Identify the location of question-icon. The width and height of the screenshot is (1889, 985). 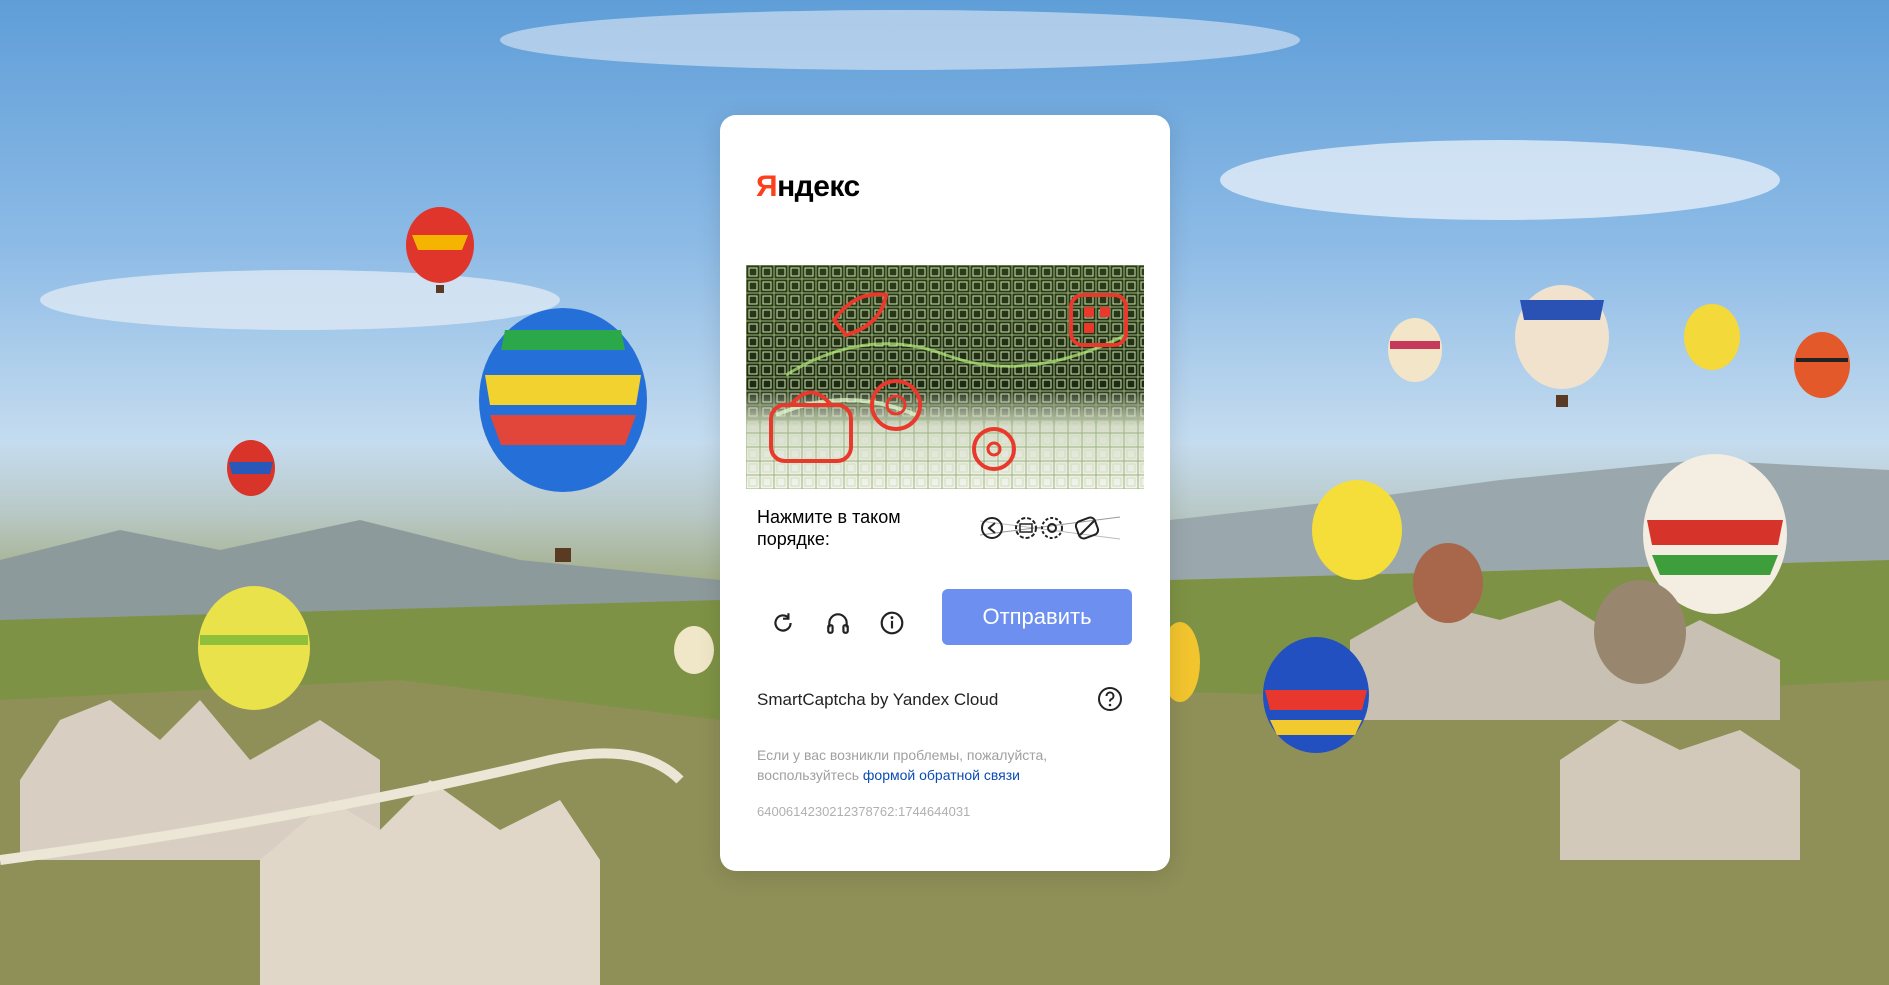
(1110, 699).